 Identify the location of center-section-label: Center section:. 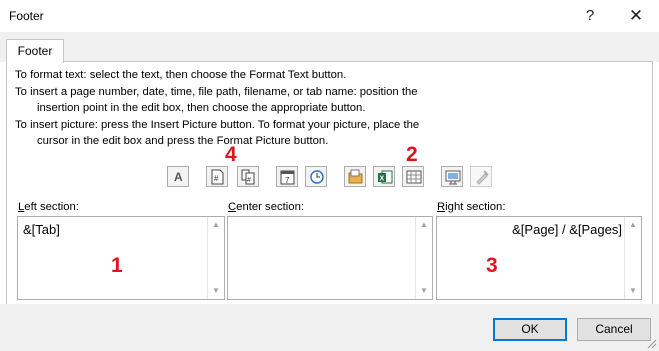
(266, 207).